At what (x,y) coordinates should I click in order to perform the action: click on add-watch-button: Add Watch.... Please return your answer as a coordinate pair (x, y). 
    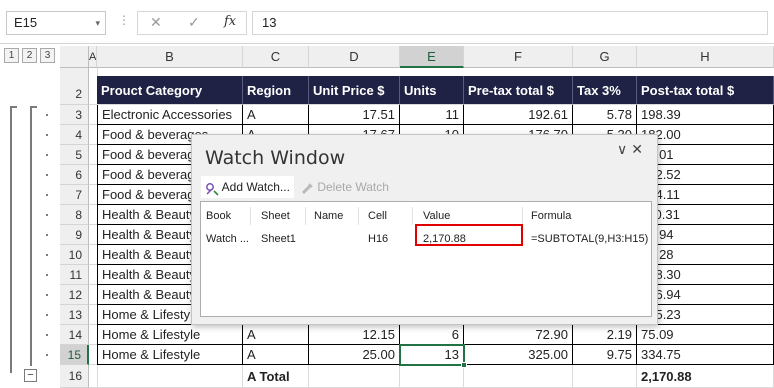
    Looking at the image, I should click on (247, 187).